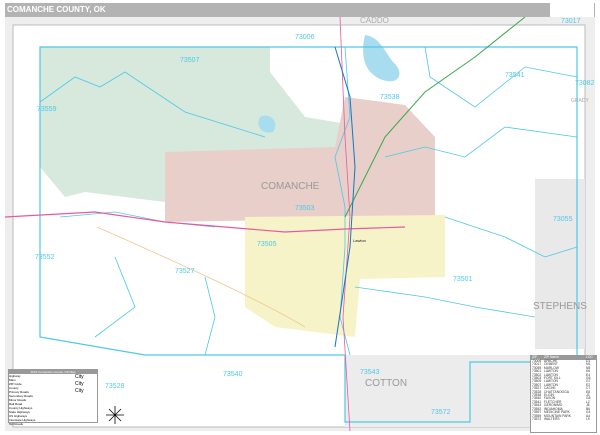 This screenshot has width=600, height=435. Describe the element at coordinates (45, 257) in the screenshot. I see `zip-label: 73552` at that location.